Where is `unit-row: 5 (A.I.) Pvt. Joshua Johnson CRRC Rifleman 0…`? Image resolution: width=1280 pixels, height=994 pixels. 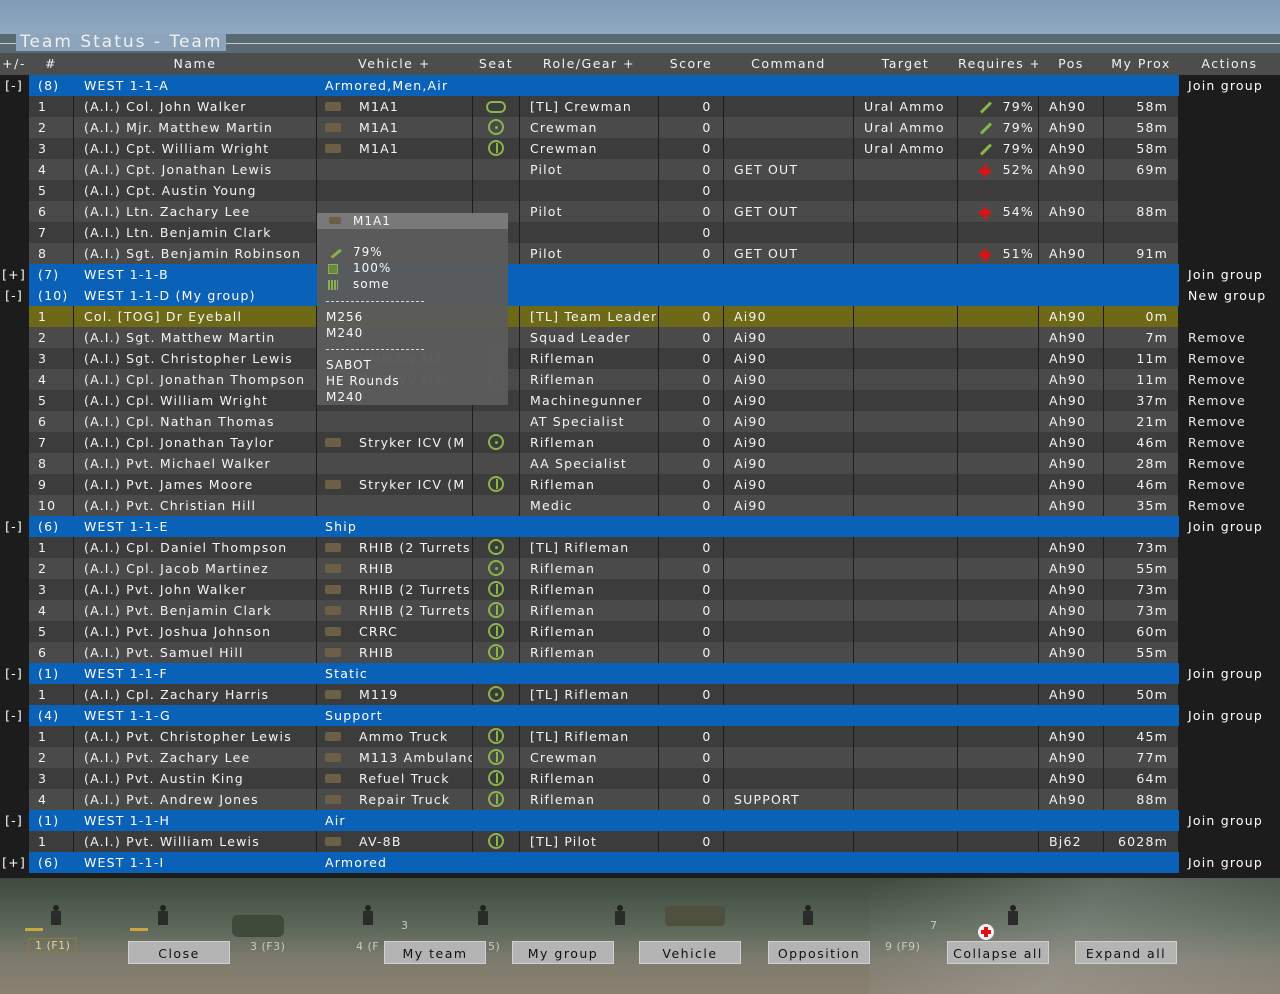
unit-row: 5 (A.I.) Pvt. Joshua Johnson CRRC Rifleman 0… is located at coordinates (640, 631).